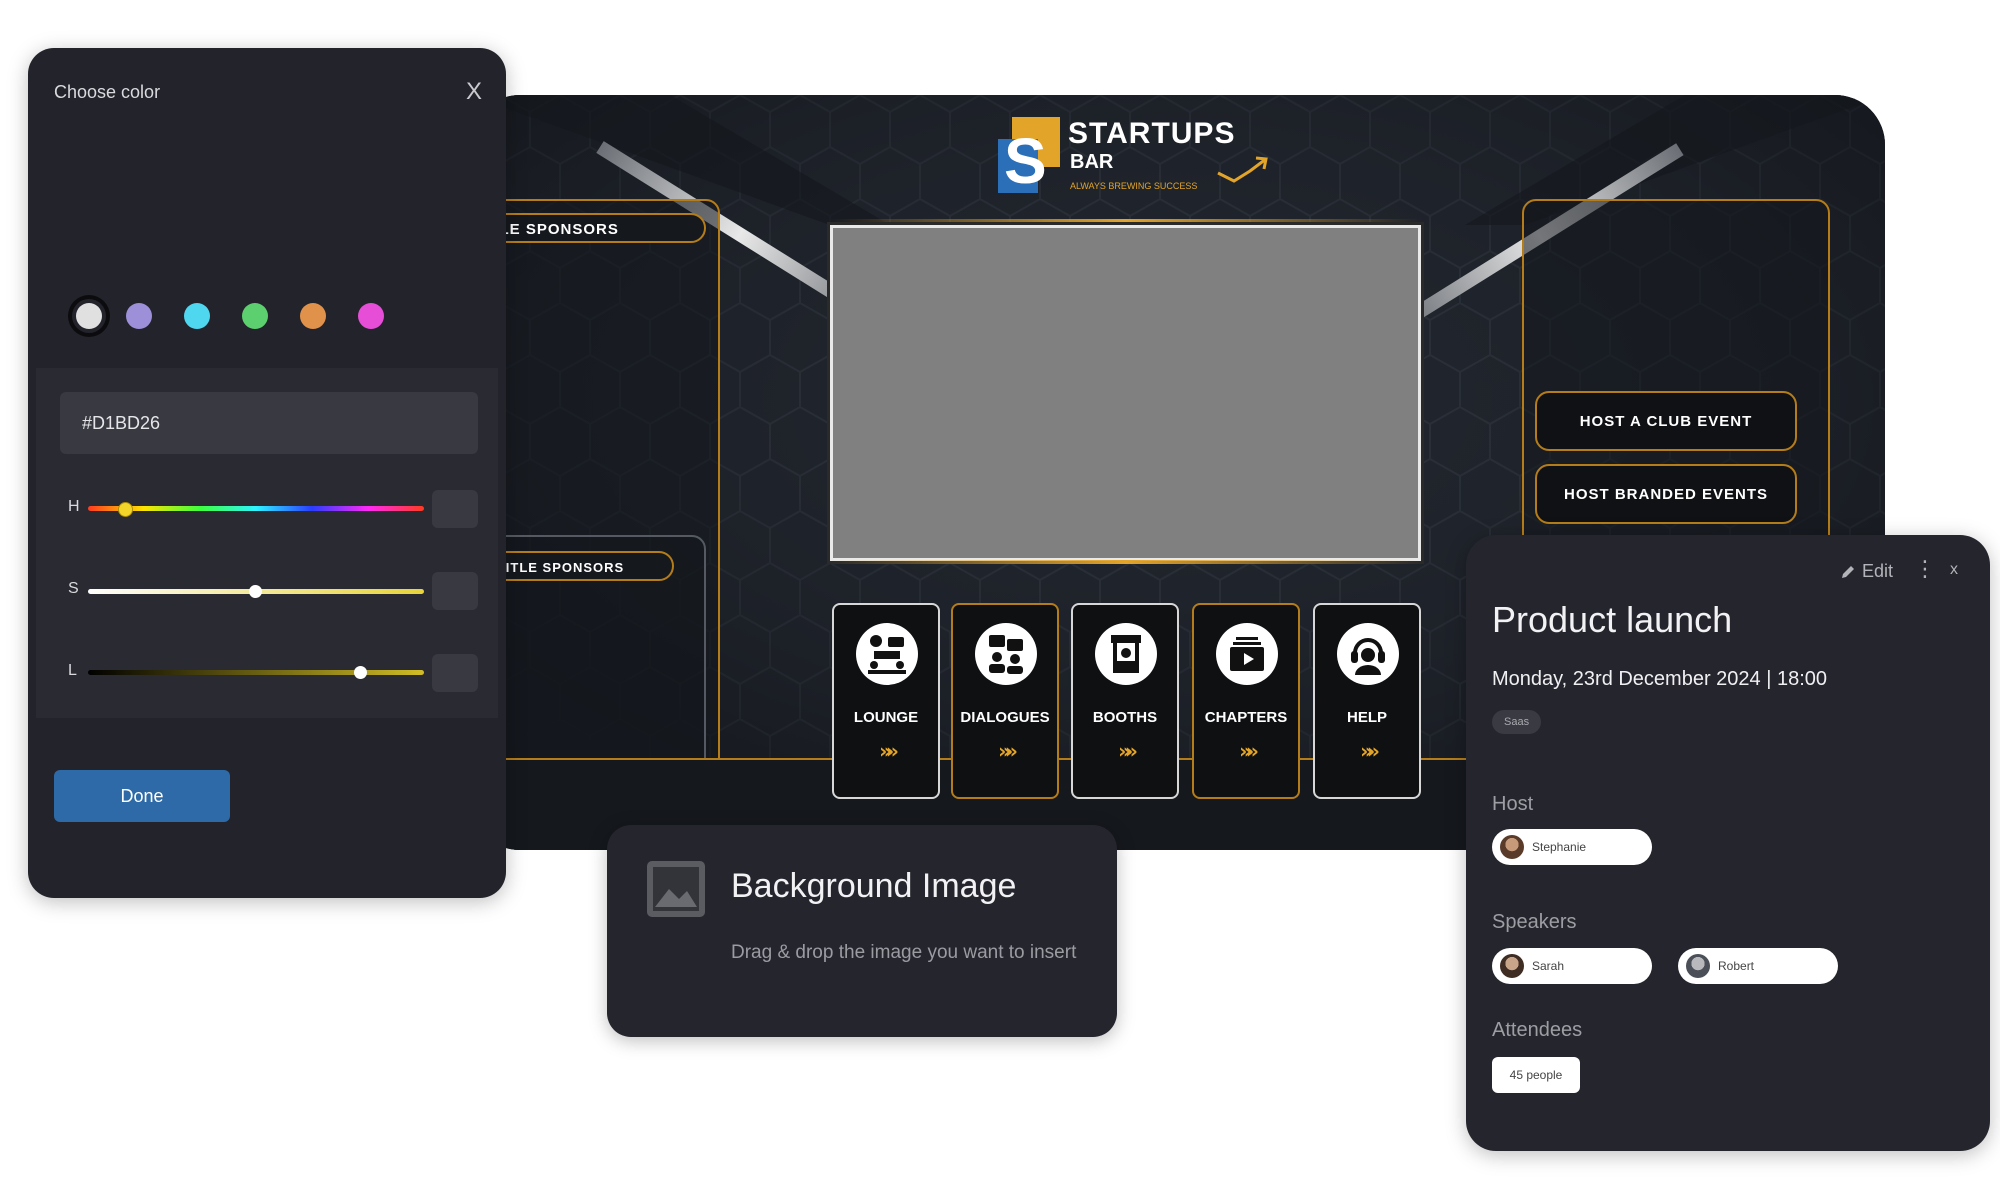 The width and height of the screenshot is (2000, 1189). Describe the element at coordinates (73, 588) in the screenshot. I see `saturation-label: S` at that location.